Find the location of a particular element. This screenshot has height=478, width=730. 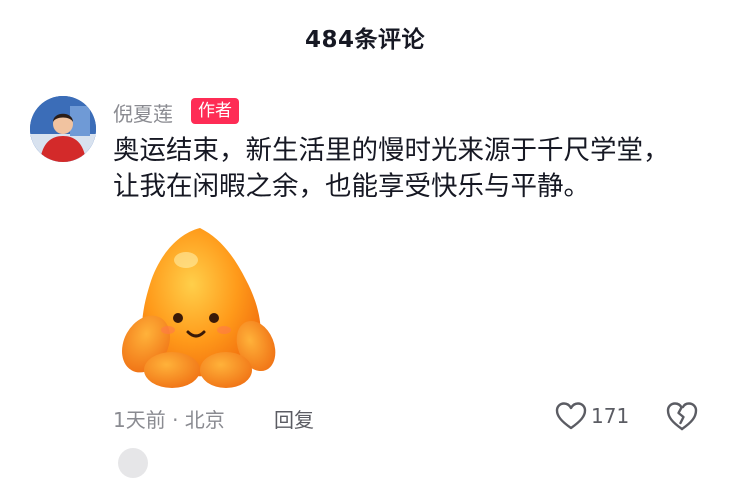

like-count: 171 is located at coordinates (610, 416).